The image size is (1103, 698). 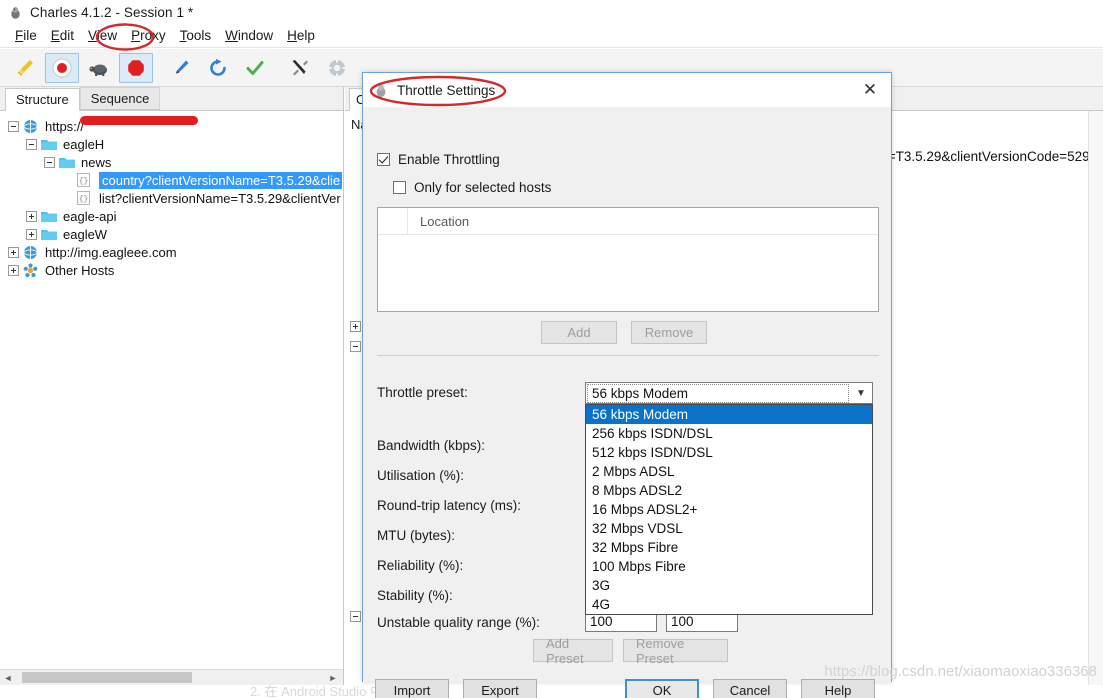 What do you see at coordinates (729, 433) in the screenshot?
I see `dropdown-option: 256 kbps ISDN/DSL` at bounding box center [729, 433].